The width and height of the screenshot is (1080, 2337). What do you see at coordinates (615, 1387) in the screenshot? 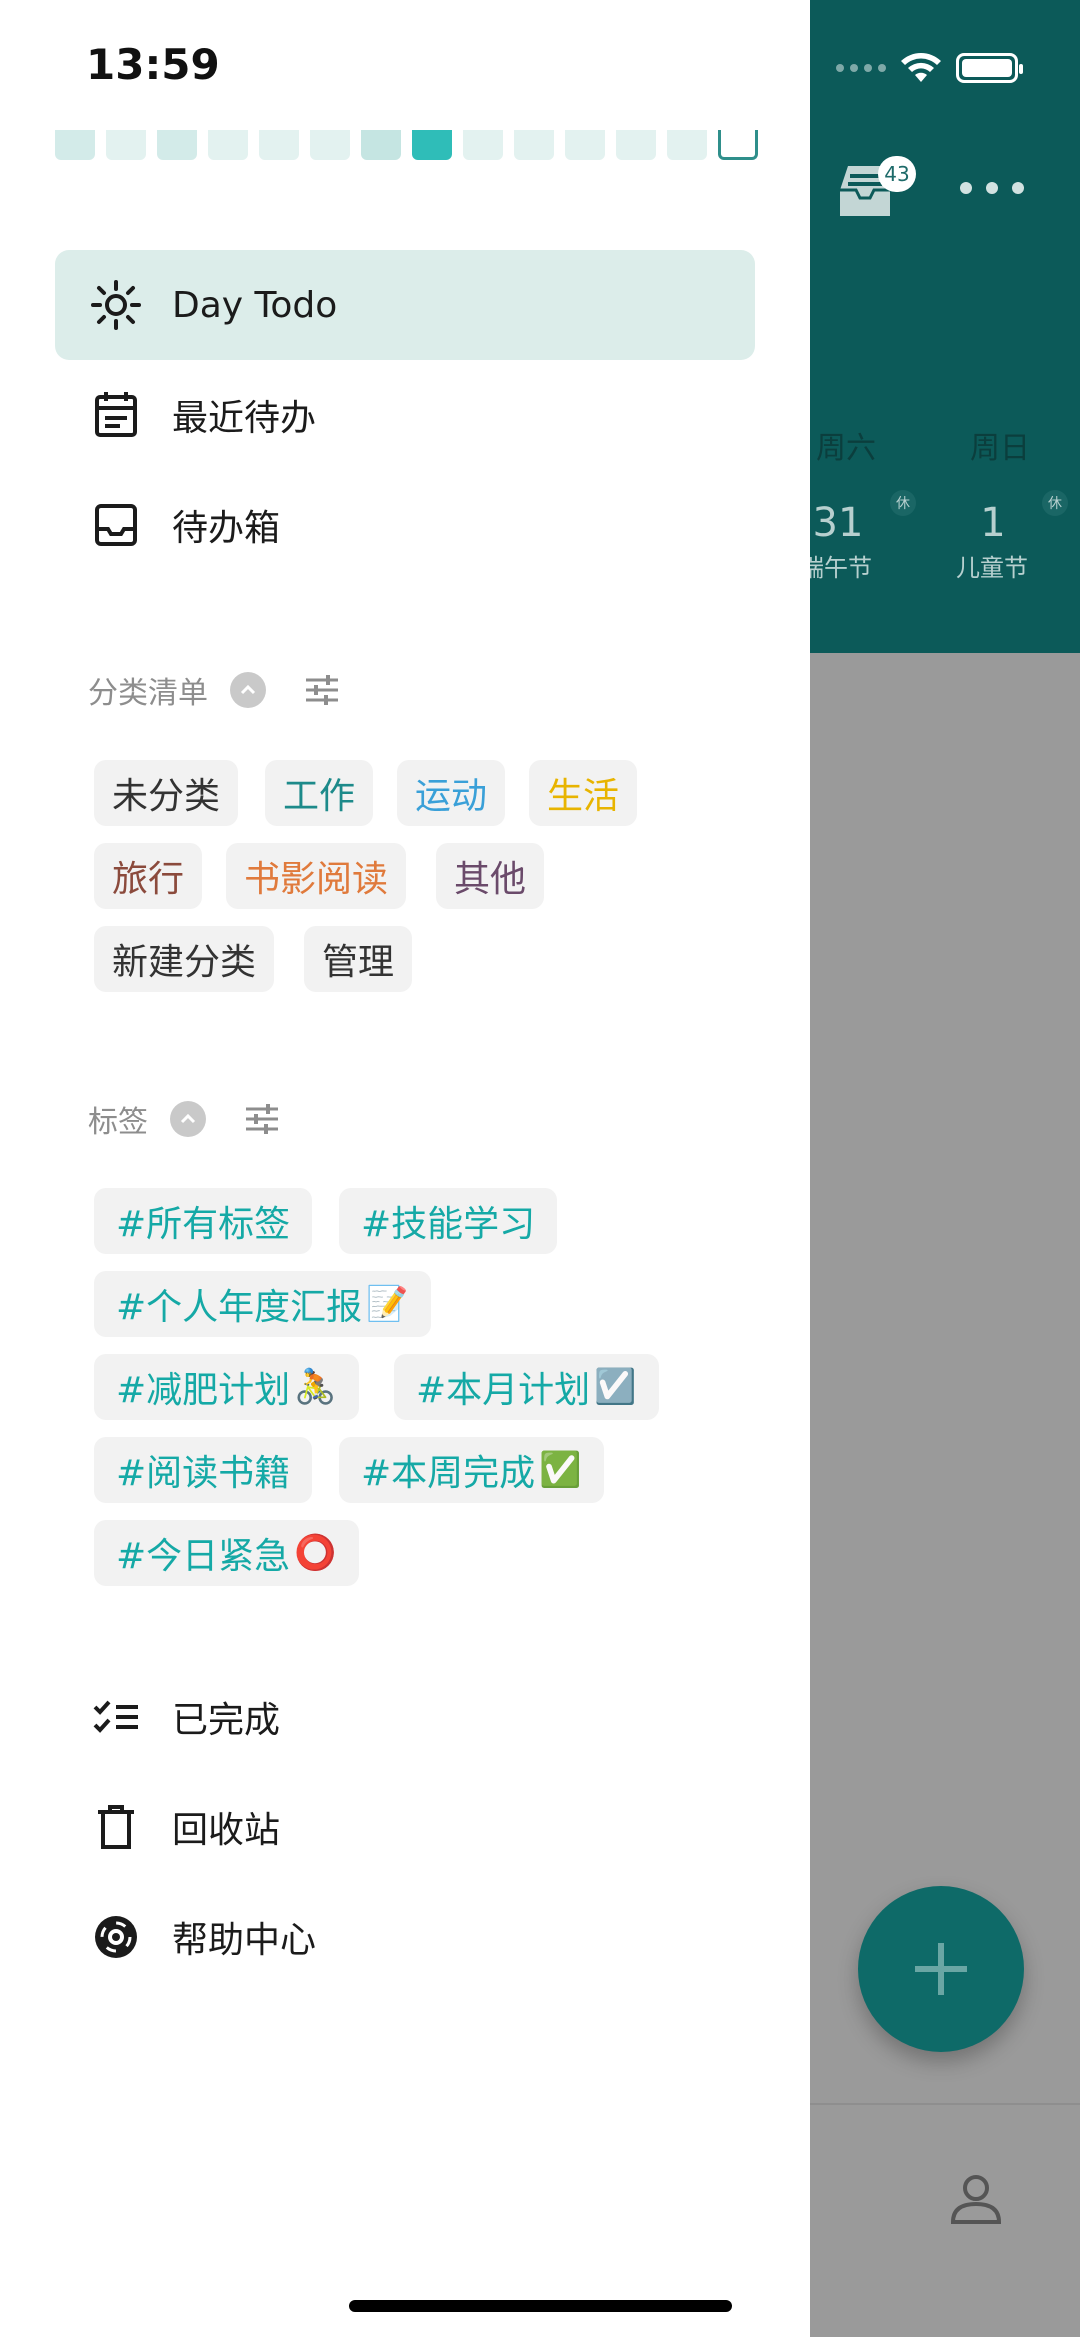
I see `checkbox-emoji-icon: ☑️` at bounding box center [615, 1387].